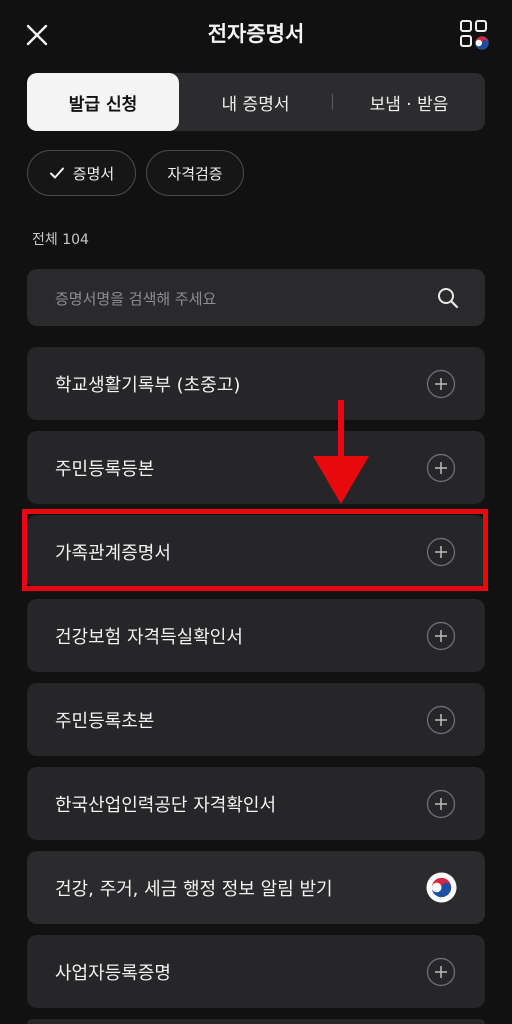  I want to click on tab-my-certificates: 내 증명서, so click(255, 102).